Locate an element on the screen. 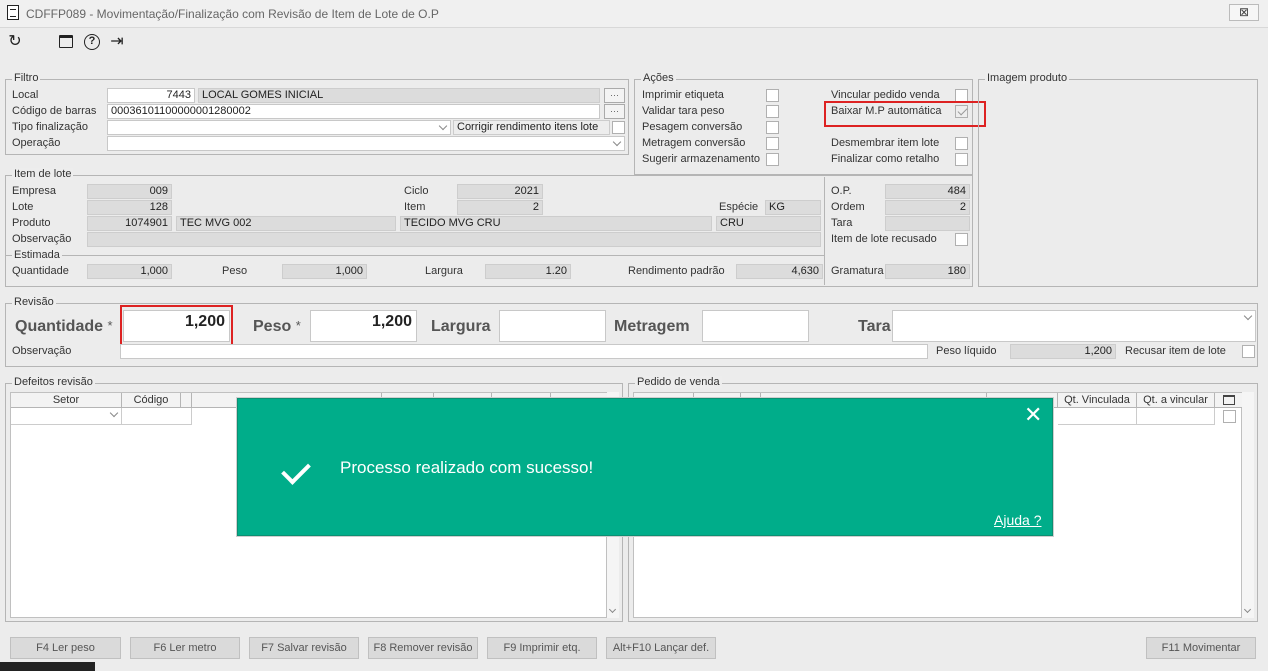  col-select-all is located at coordinates (1229, 400).